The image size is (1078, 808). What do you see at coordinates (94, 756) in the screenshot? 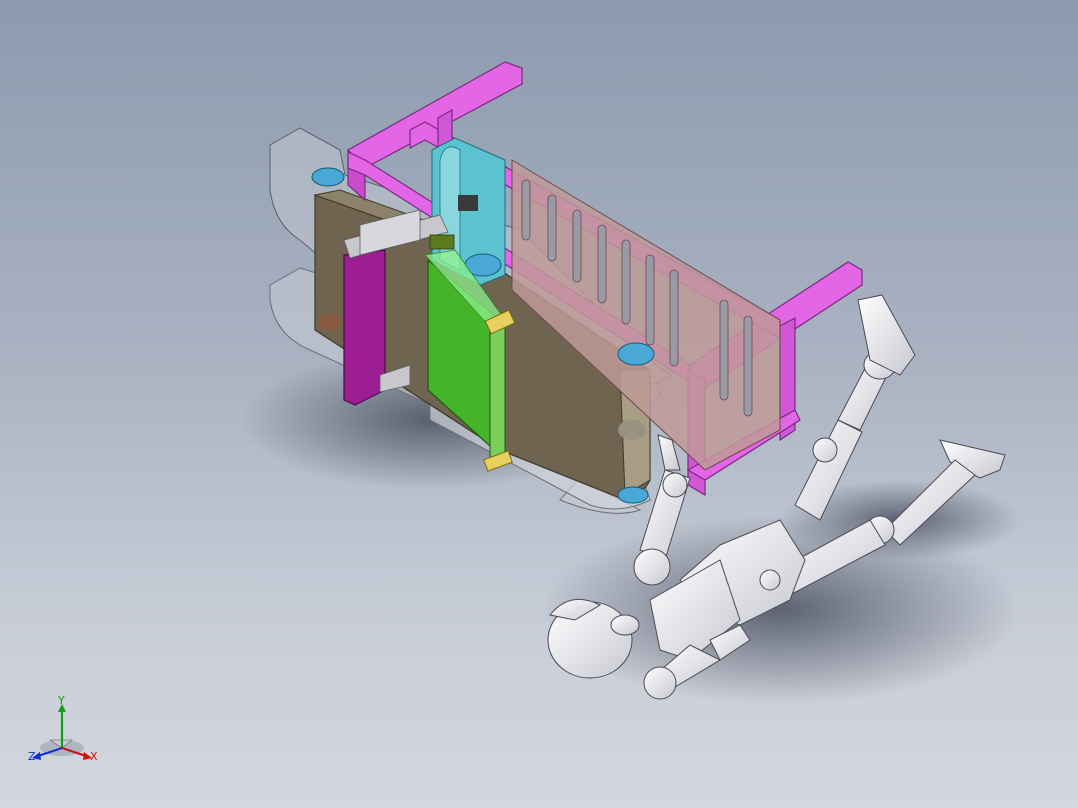
I see `triad-x-label: X` at bounding box center [94, 756].